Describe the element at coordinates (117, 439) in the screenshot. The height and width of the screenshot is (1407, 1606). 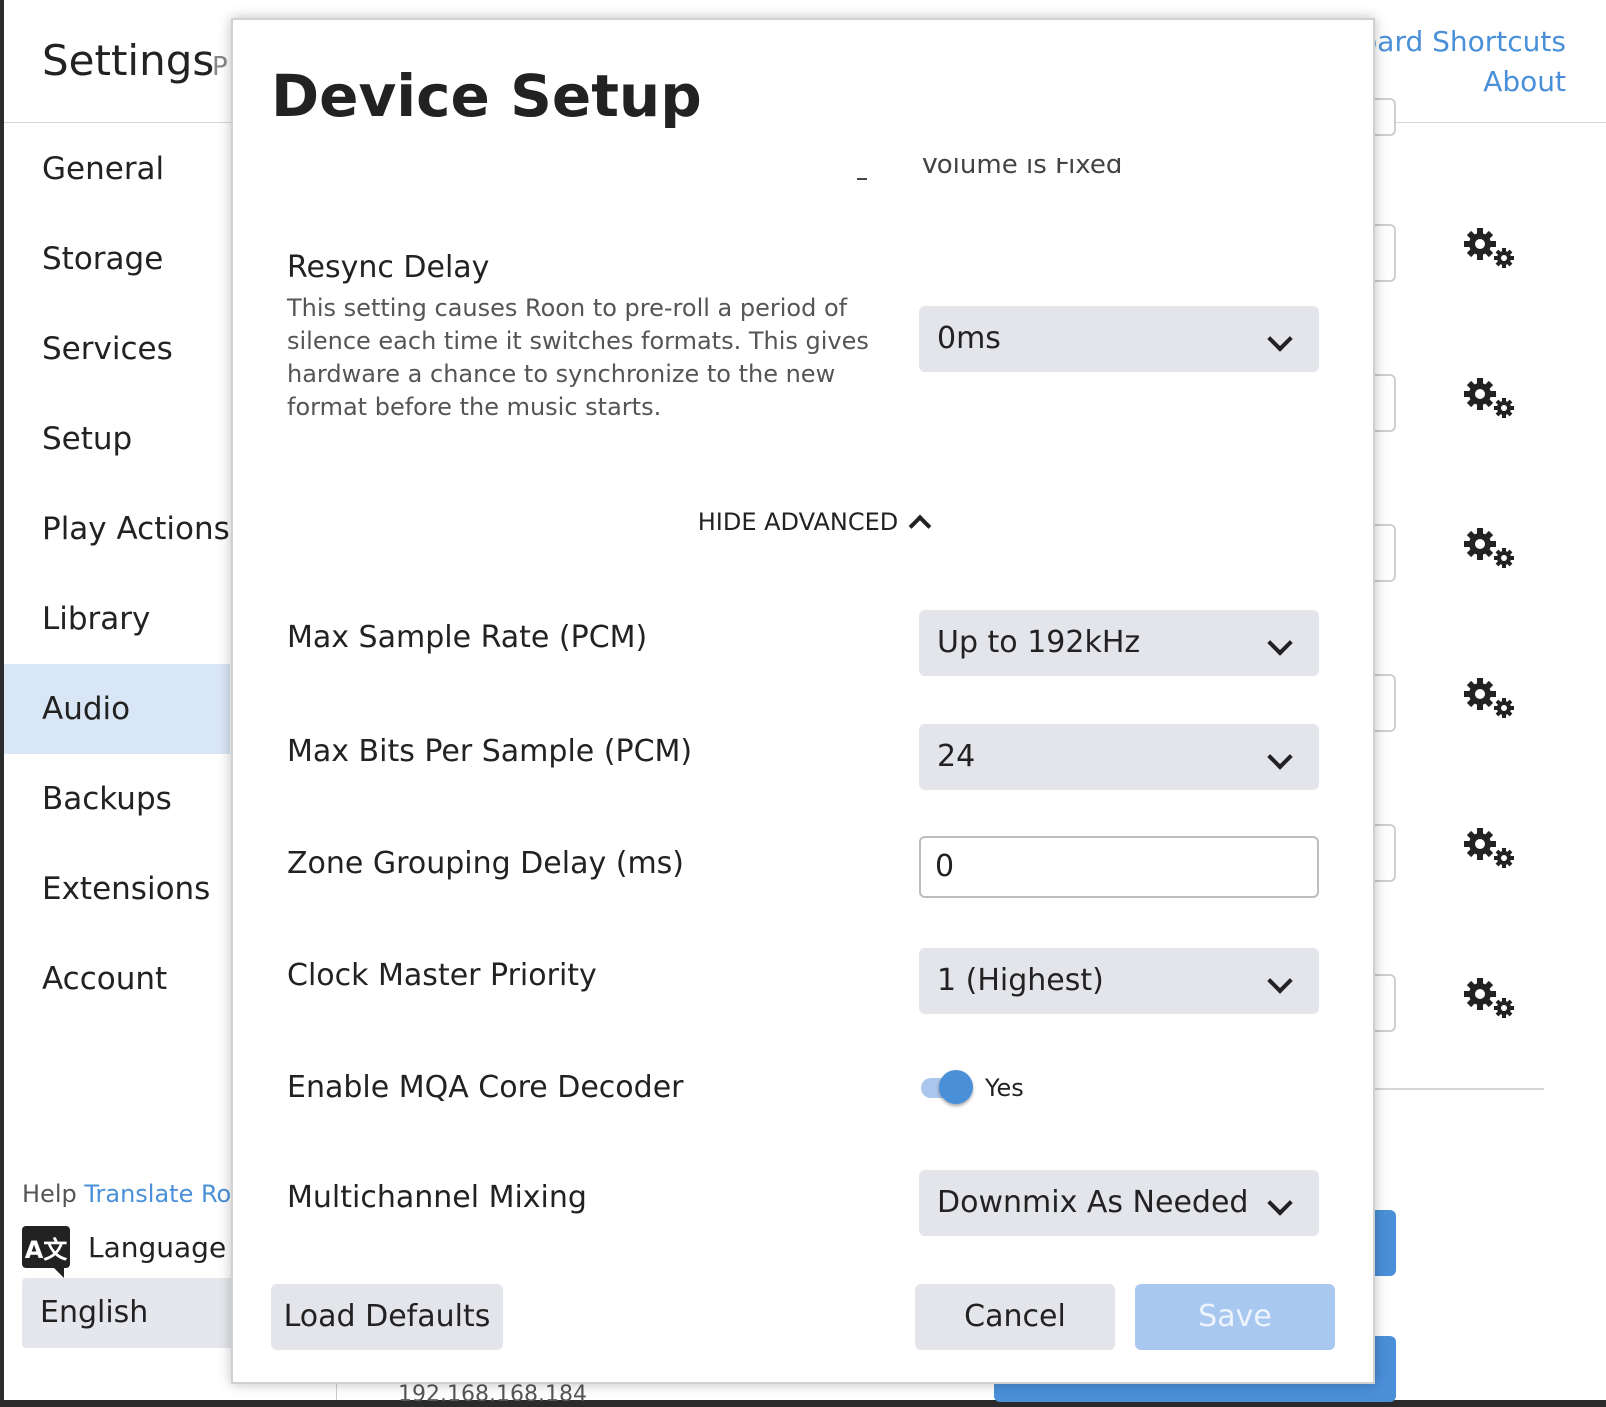
I see `sidebar-item-setup: Setup` at that location.